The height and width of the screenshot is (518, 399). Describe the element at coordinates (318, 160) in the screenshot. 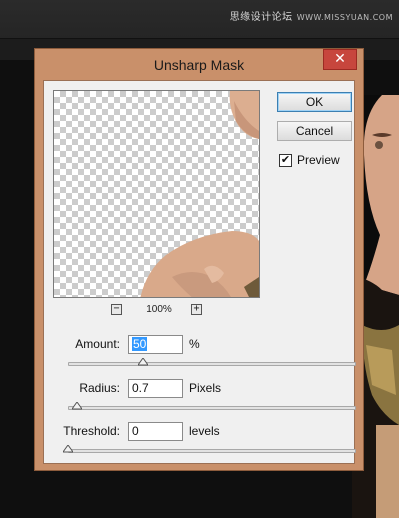

I see `preview-label: Preview` at that location.